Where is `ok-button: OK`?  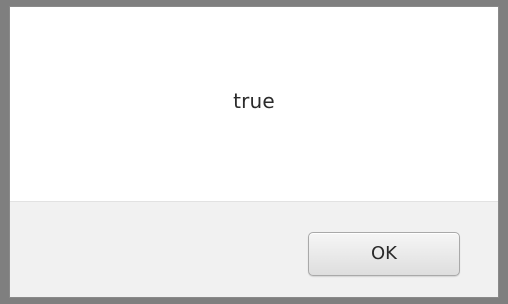 ok-button: OK is located at coordinates (384, 254).